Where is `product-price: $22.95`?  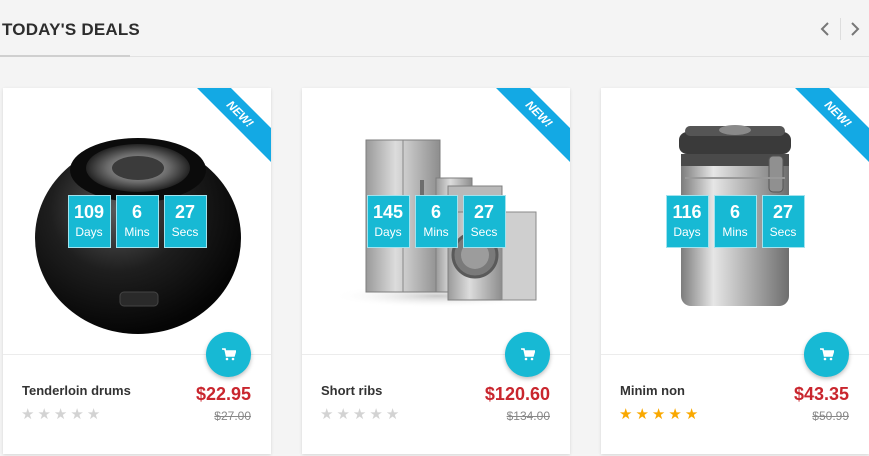 product-price: $22.95 is located at coordinates (223, 394).